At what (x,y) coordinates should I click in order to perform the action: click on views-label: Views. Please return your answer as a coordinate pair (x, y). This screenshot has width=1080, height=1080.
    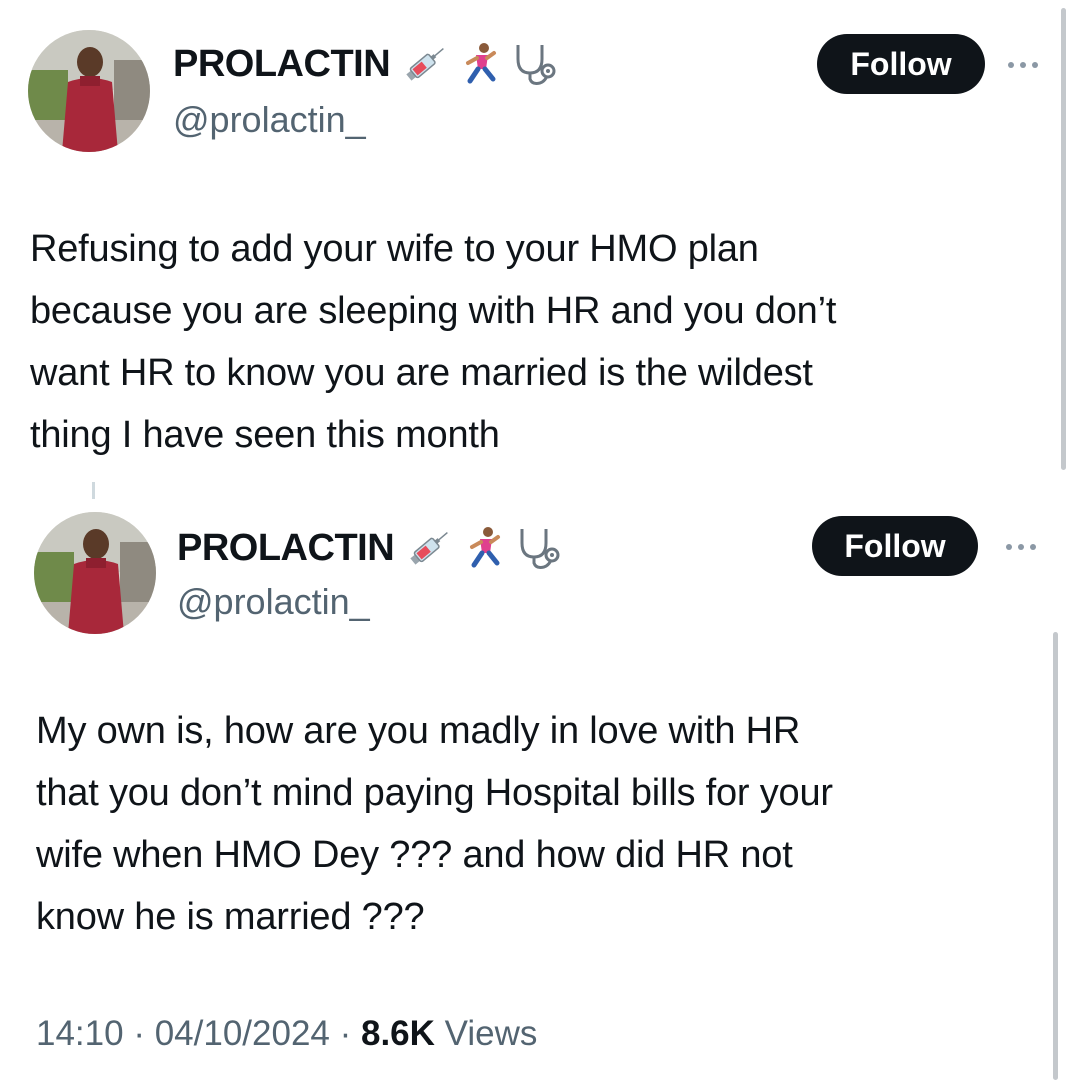
    Looking at the image, I should click on (491, 1033).